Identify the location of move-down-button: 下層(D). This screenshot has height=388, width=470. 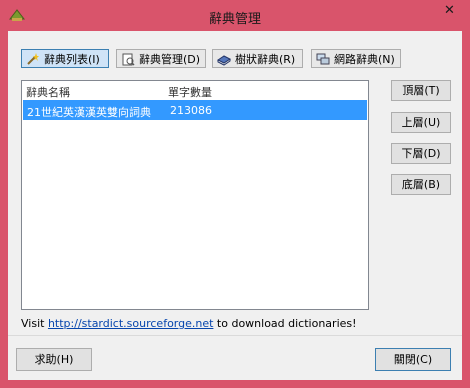
(421, 153).